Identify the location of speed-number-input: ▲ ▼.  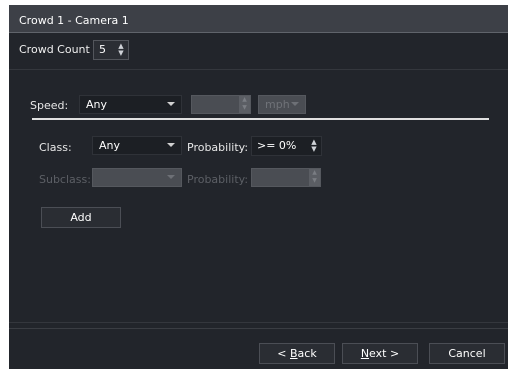
(221, 104).